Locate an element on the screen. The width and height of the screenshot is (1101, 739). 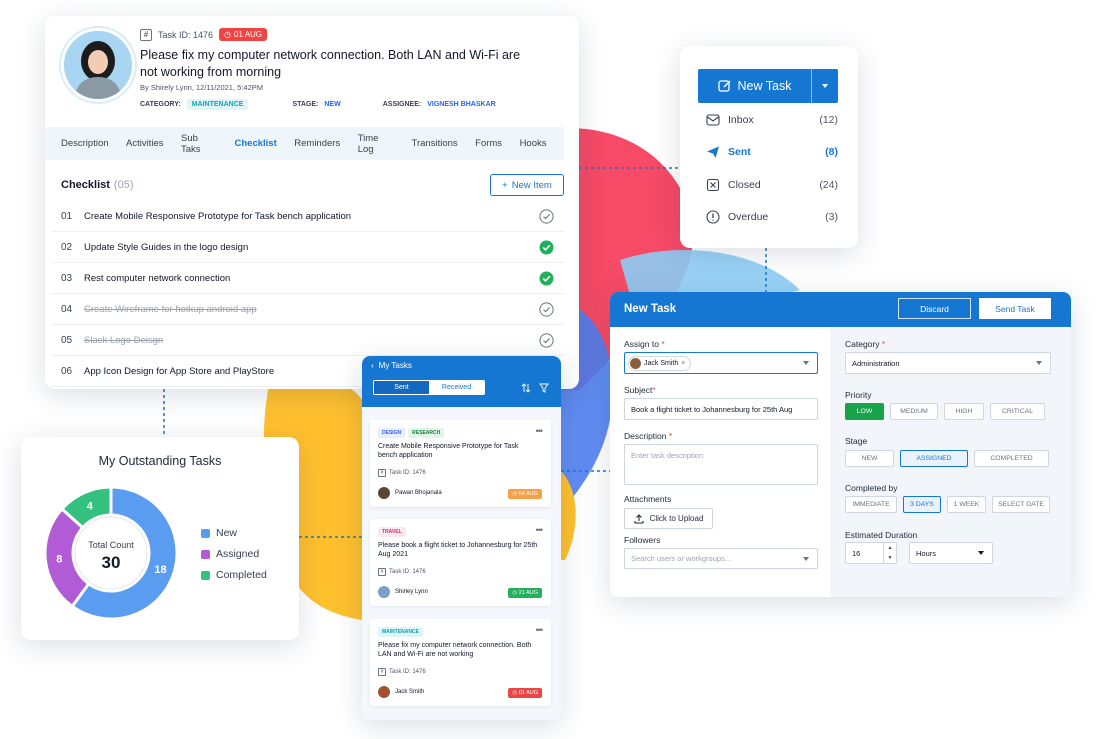
stepper-arrows: ▲ ▼ is located at coordinates (889, 553).